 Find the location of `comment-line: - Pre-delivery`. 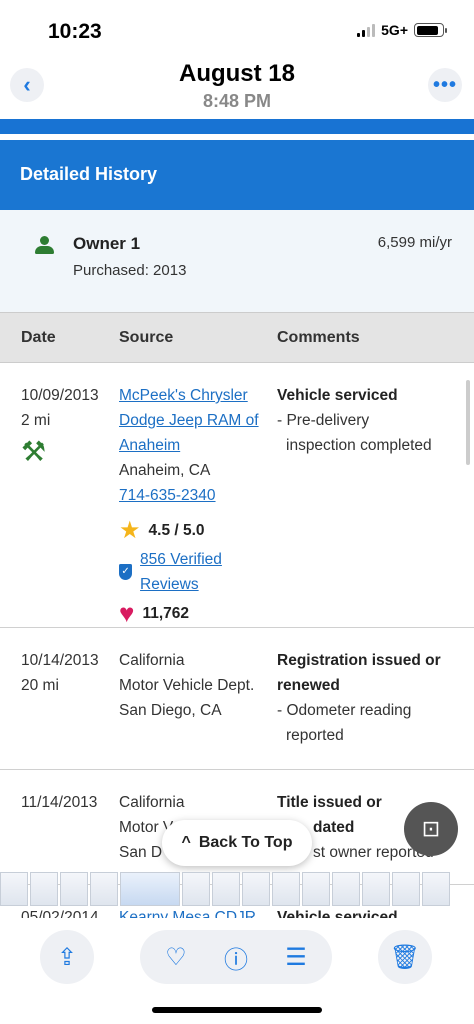

comment-line: - Pre-delivery is located at coordinates (323, 420).